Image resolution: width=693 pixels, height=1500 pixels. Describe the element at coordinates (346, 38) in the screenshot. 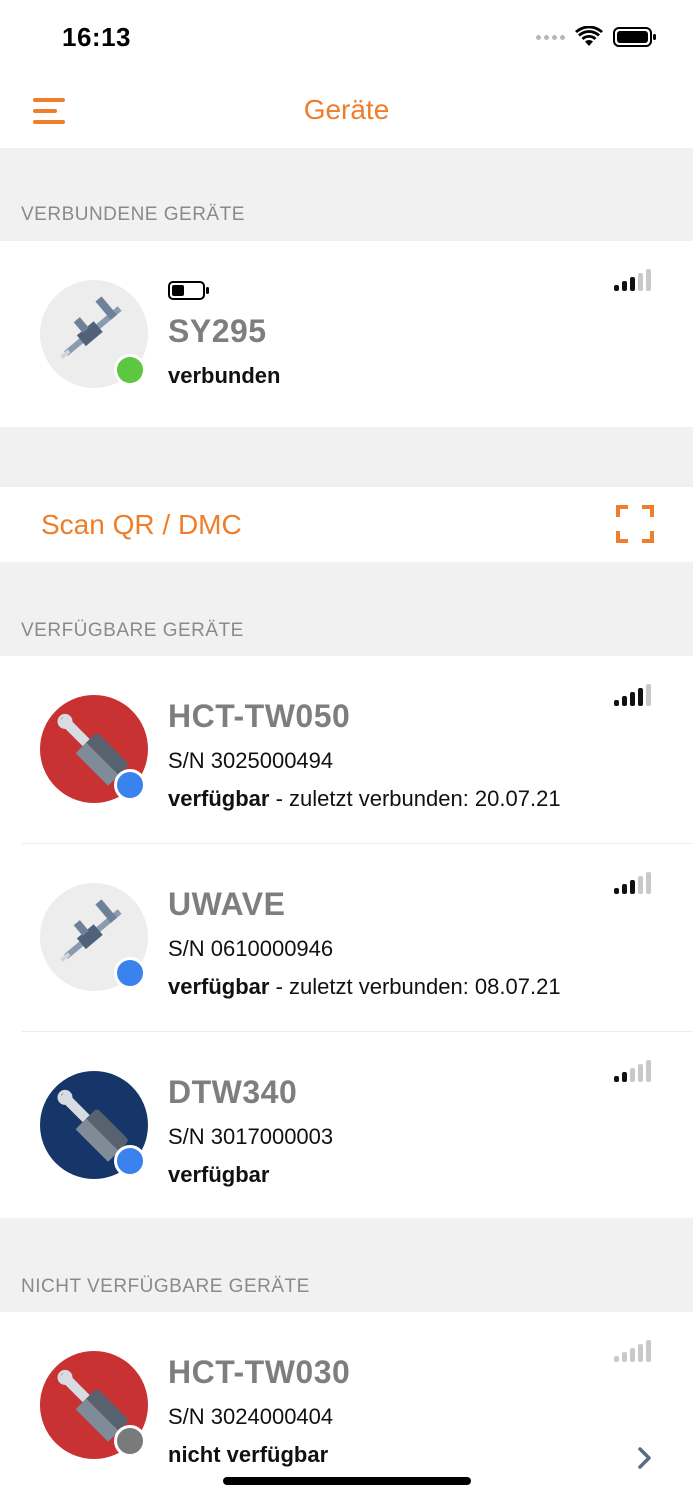

I see `status-bar: 16:13` at that location.